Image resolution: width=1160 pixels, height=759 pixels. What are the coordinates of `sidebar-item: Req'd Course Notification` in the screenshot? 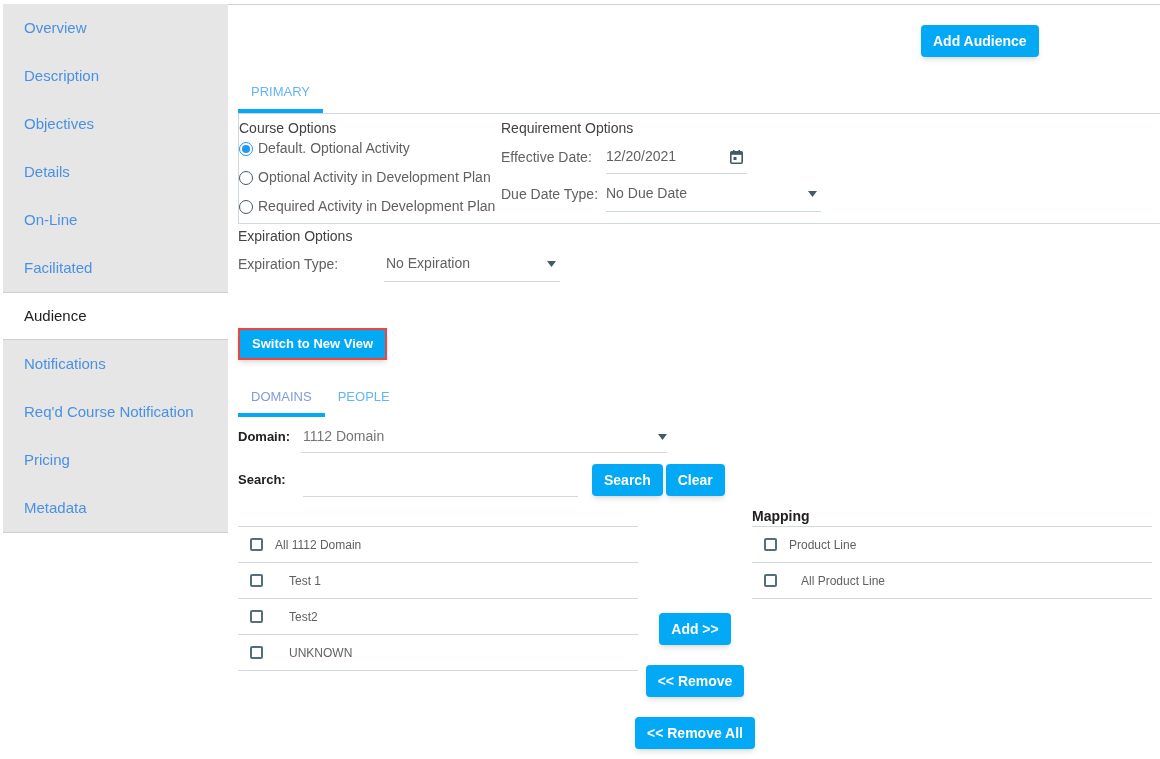 It's located at (115, 412).